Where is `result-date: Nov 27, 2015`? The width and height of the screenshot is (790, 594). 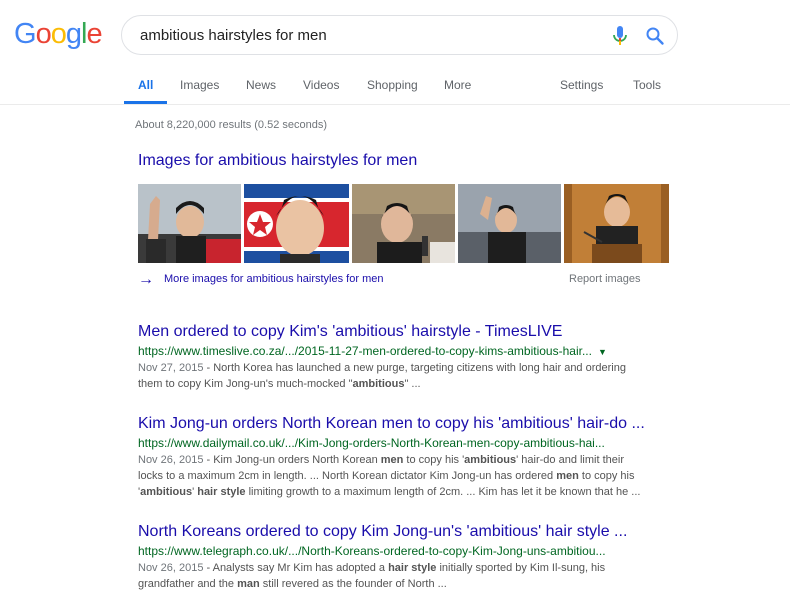
result-date: Nov 27, 2015 is located at coordinates (171, 368).